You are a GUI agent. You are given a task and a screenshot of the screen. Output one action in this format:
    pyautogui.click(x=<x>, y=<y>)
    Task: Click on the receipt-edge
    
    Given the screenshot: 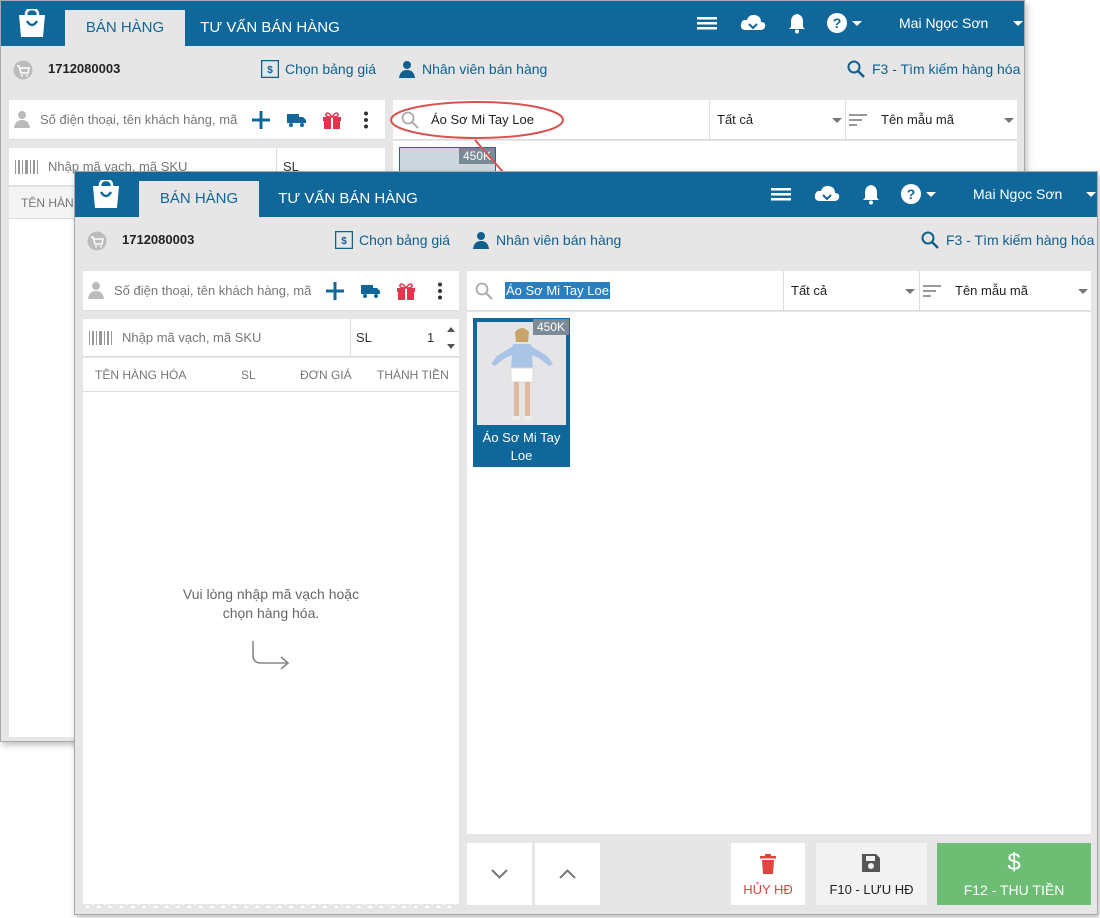 What is the action you would take?
    pyautogui.click(x=271, y=908)
    